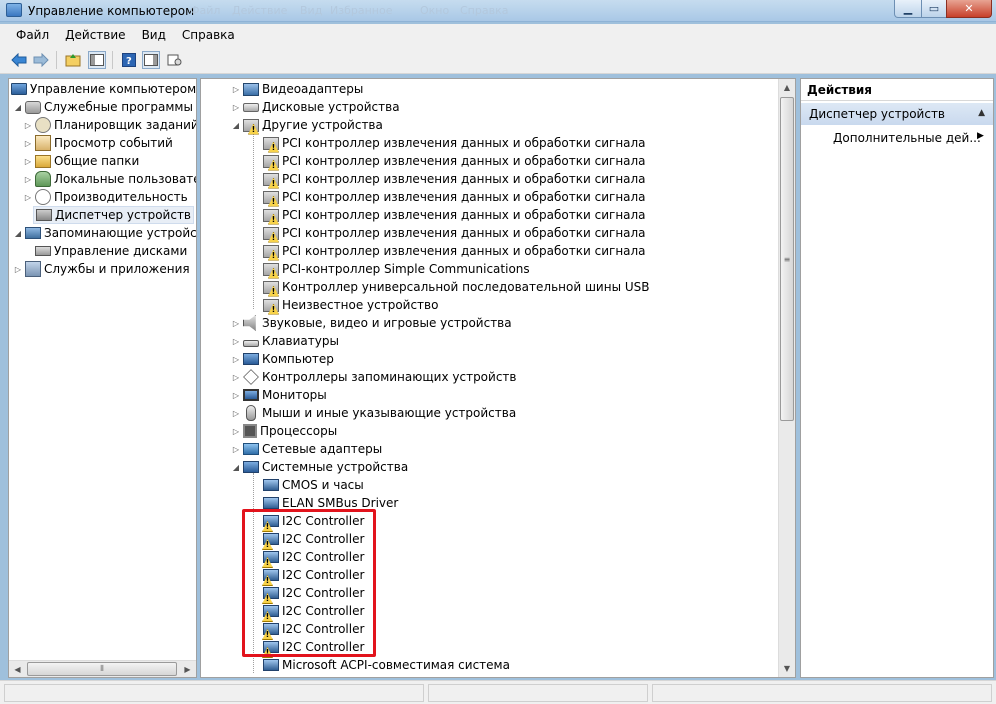 The height and width of the screenshot is (704, 996). I want to click on warning-device-icon, so click(271, 521).